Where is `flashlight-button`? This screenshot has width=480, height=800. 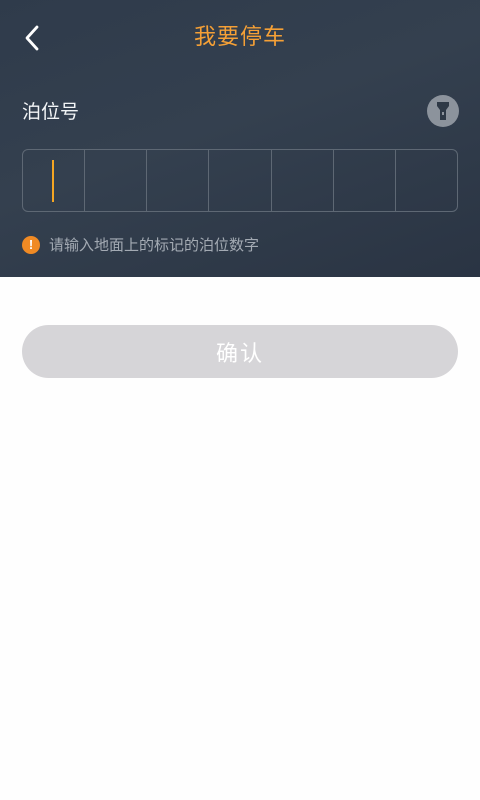
flashlight-button is located at coordinates (443, 111).